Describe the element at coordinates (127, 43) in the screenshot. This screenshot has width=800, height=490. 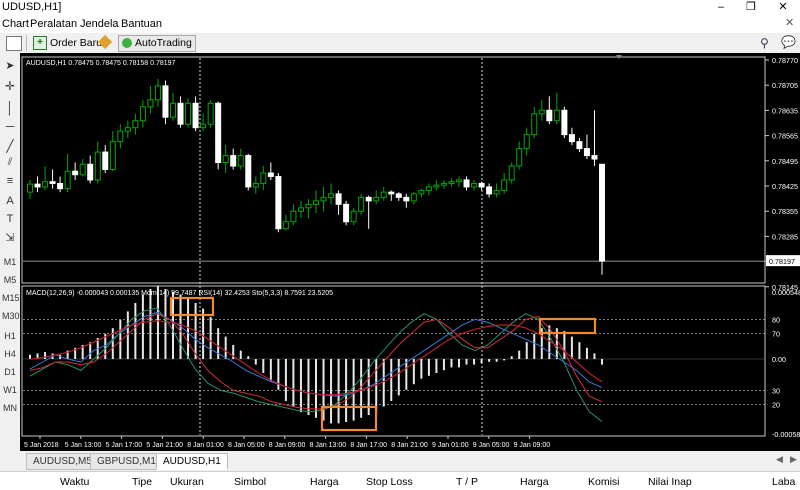
I see `autotrading-icon` at that location.